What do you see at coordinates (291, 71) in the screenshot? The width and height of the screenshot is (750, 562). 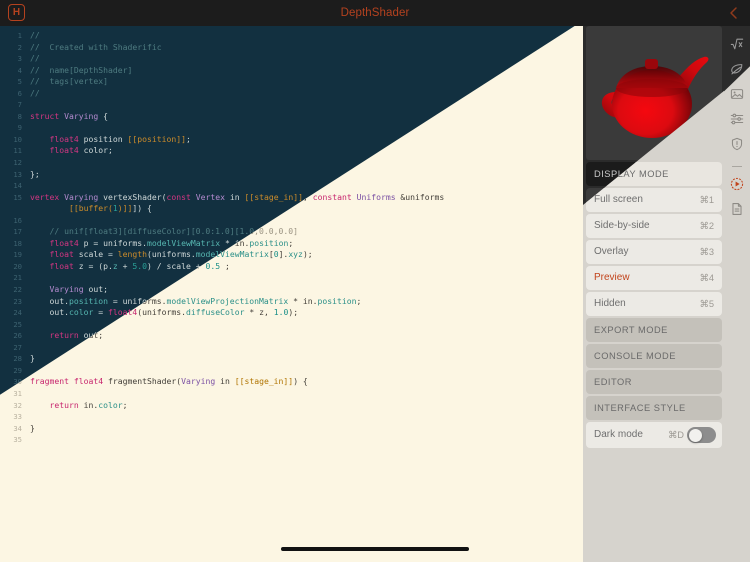 I see `code-line: 4 // name[DepthShader]` at bounding box center [291, 71].